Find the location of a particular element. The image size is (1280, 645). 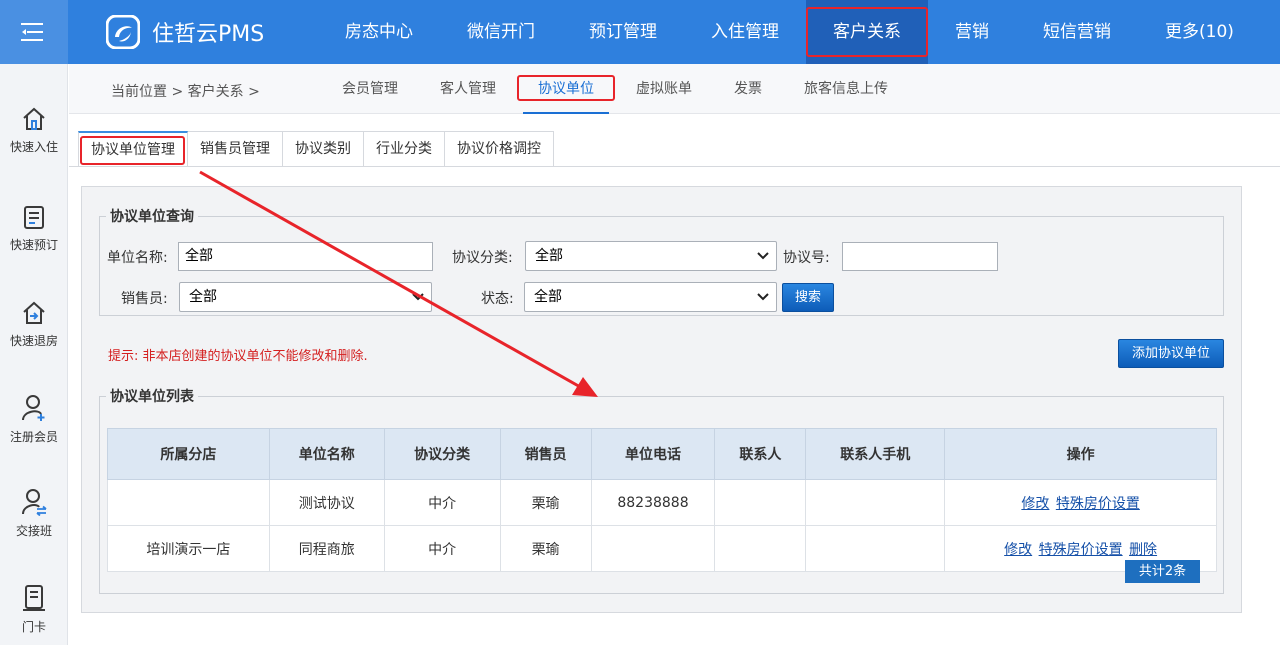

category-label: 协议分类: is located at coordinates (482, 258).